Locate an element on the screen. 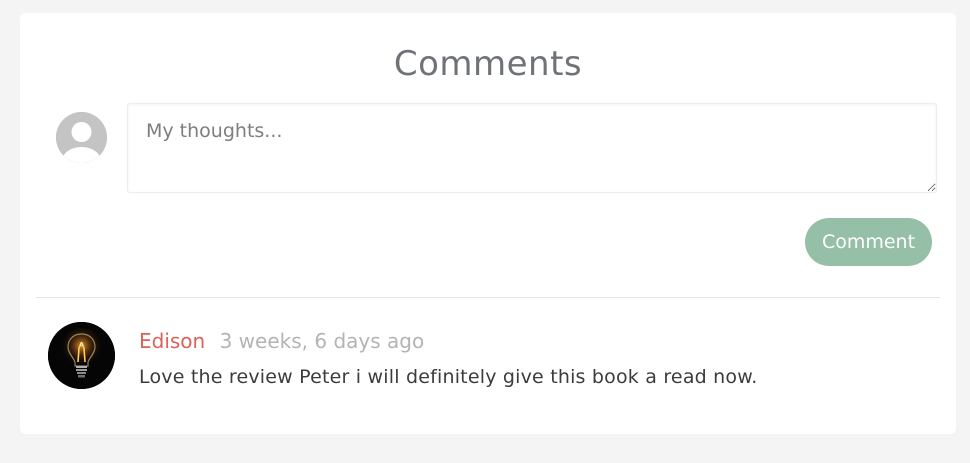  comments-title: Comments is located at coordinates (488, 64).